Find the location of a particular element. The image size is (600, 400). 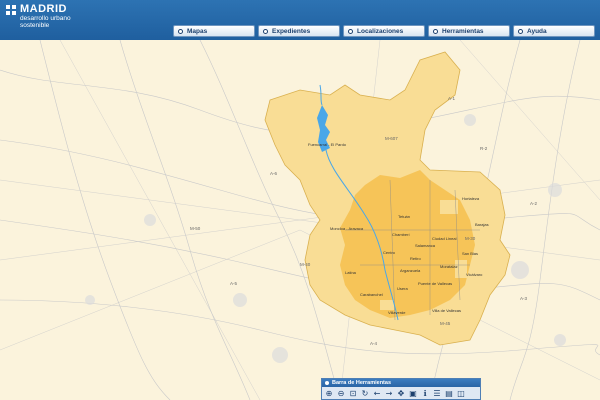

road-label-m607: M-607 is located at coordinates (391, 138).